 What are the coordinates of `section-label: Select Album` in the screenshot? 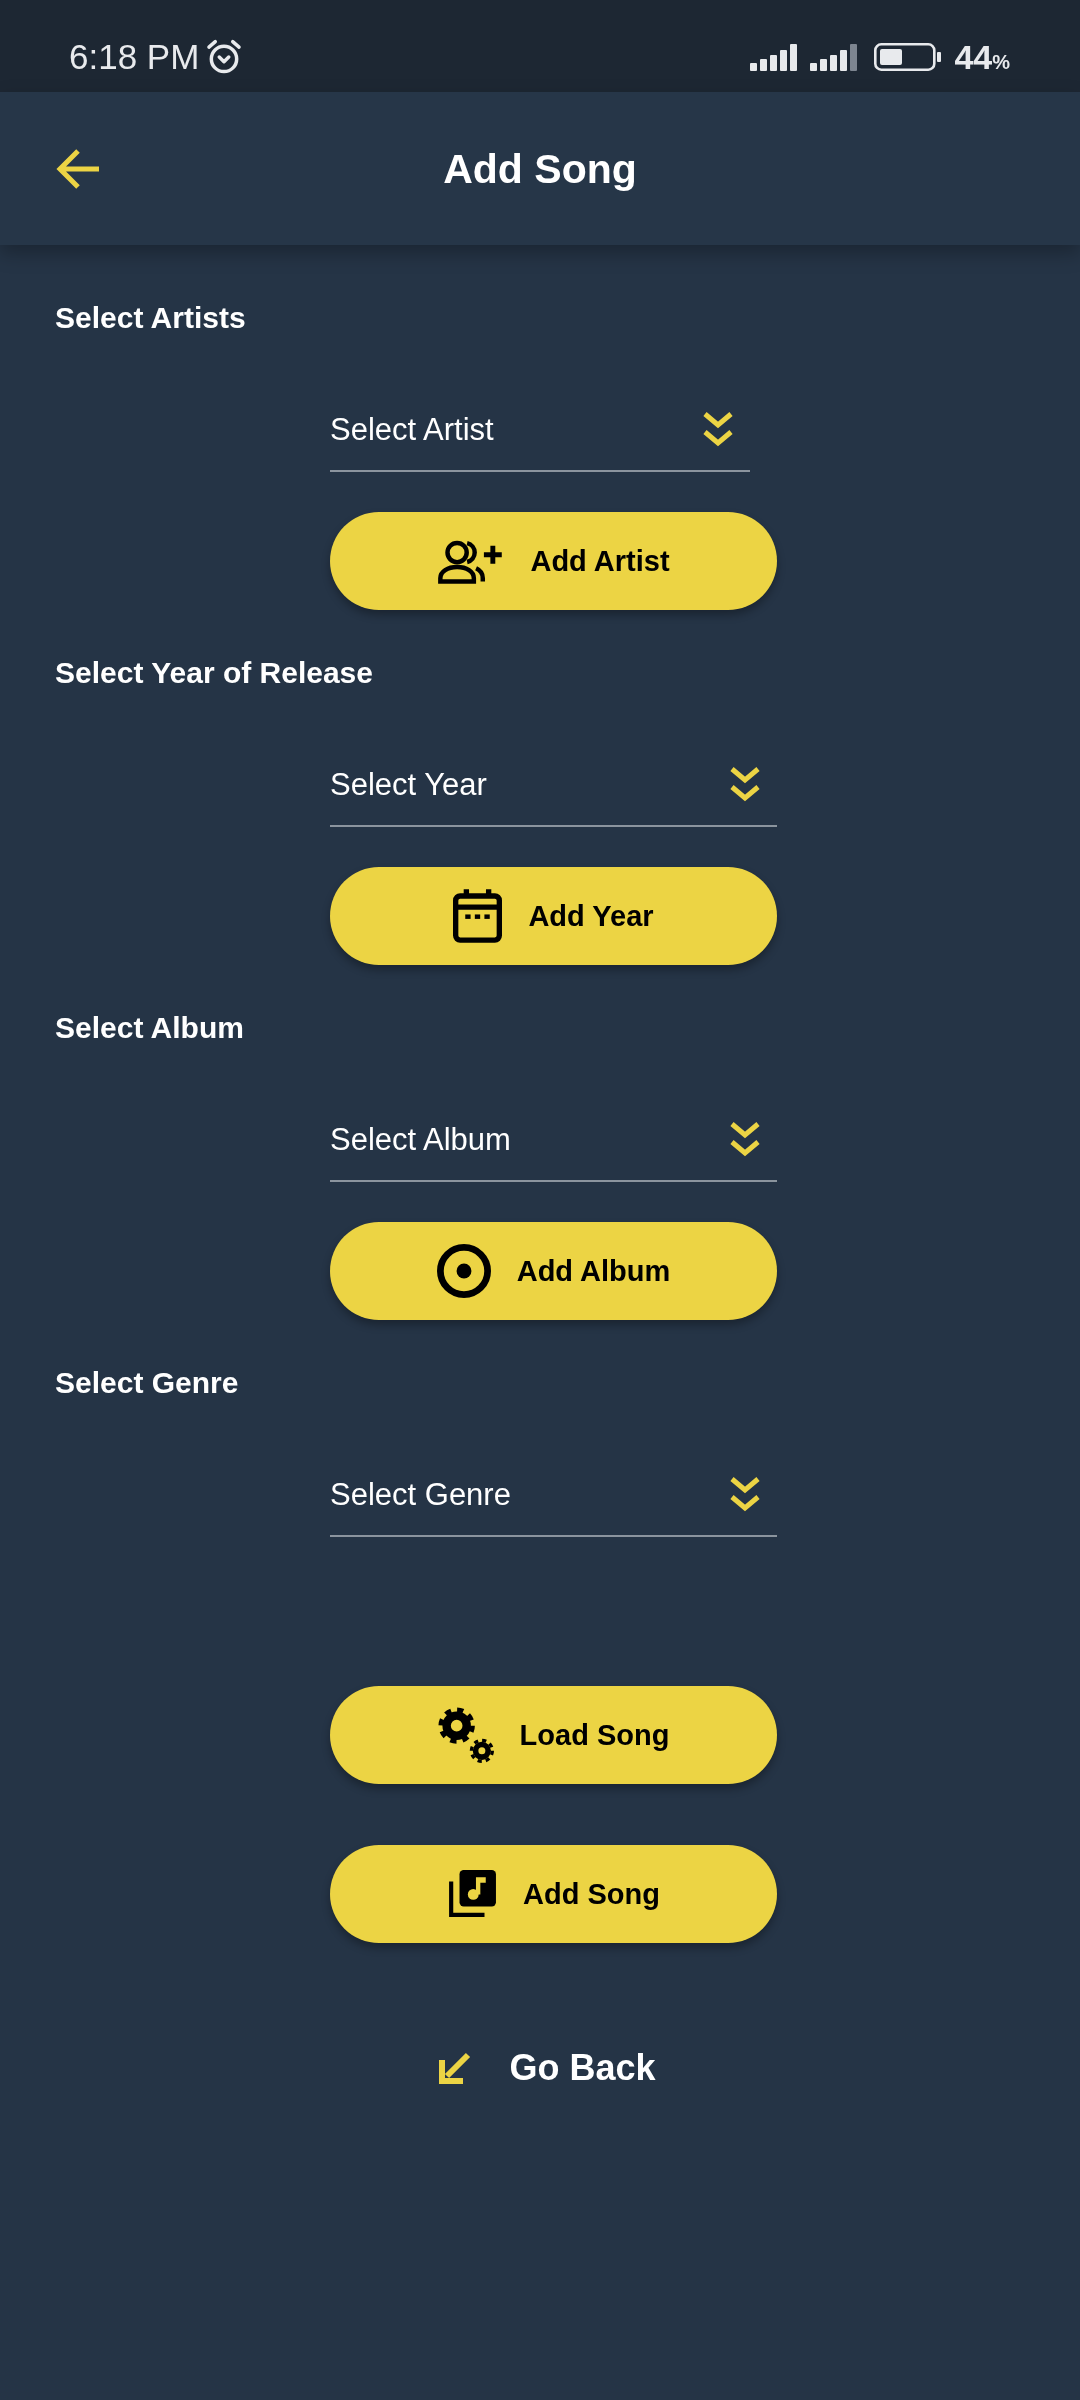 It's located at (149, 1028).